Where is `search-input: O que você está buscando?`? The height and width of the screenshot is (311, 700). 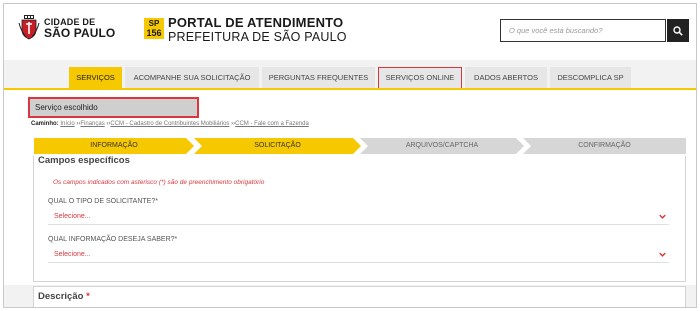
search-input: O que você está buscando? is located at coordinates (583, 30).